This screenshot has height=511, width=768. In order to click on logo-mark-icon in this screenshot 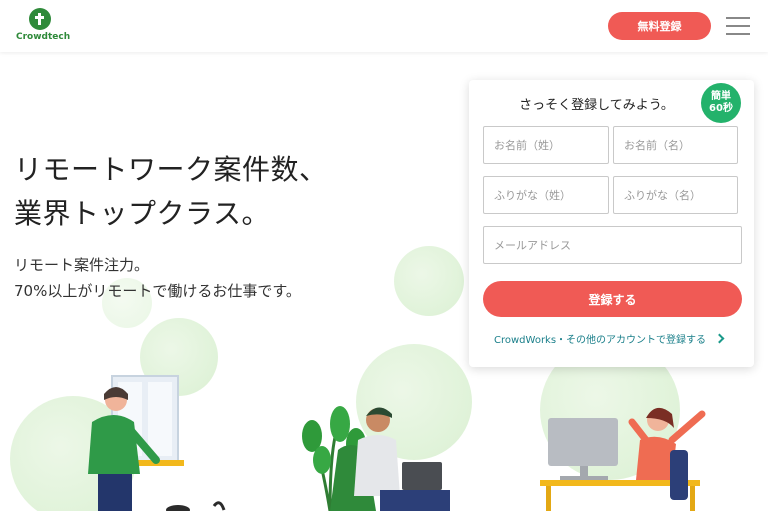, I will do `click(40, 19)`.